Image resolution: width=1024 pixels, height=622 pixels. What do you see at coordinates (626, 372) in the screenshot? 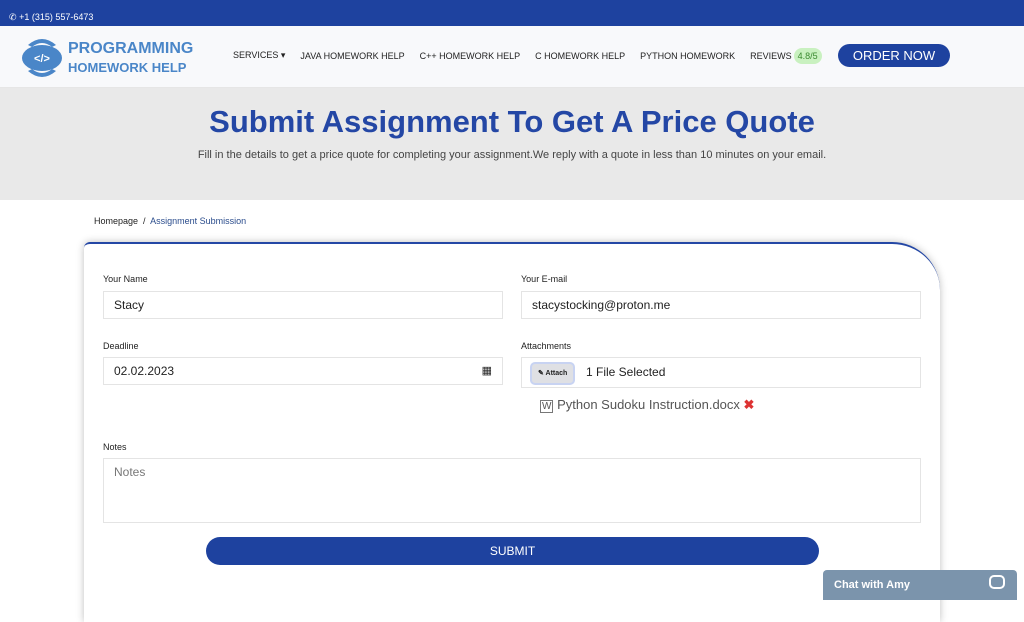
I see `attach-status: 1 File Selected` at bounding box center [626, 372].